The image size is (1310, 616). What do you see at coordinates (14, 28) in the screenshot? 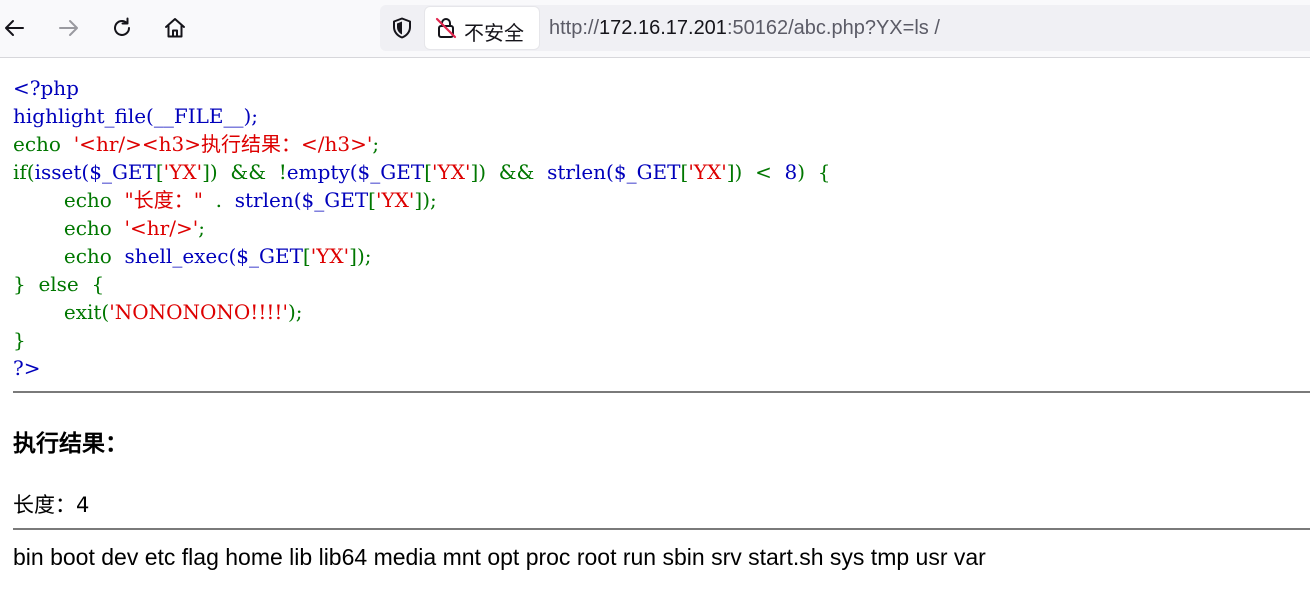
I see `back-arrow-icon` at bounding box center [14, 28].